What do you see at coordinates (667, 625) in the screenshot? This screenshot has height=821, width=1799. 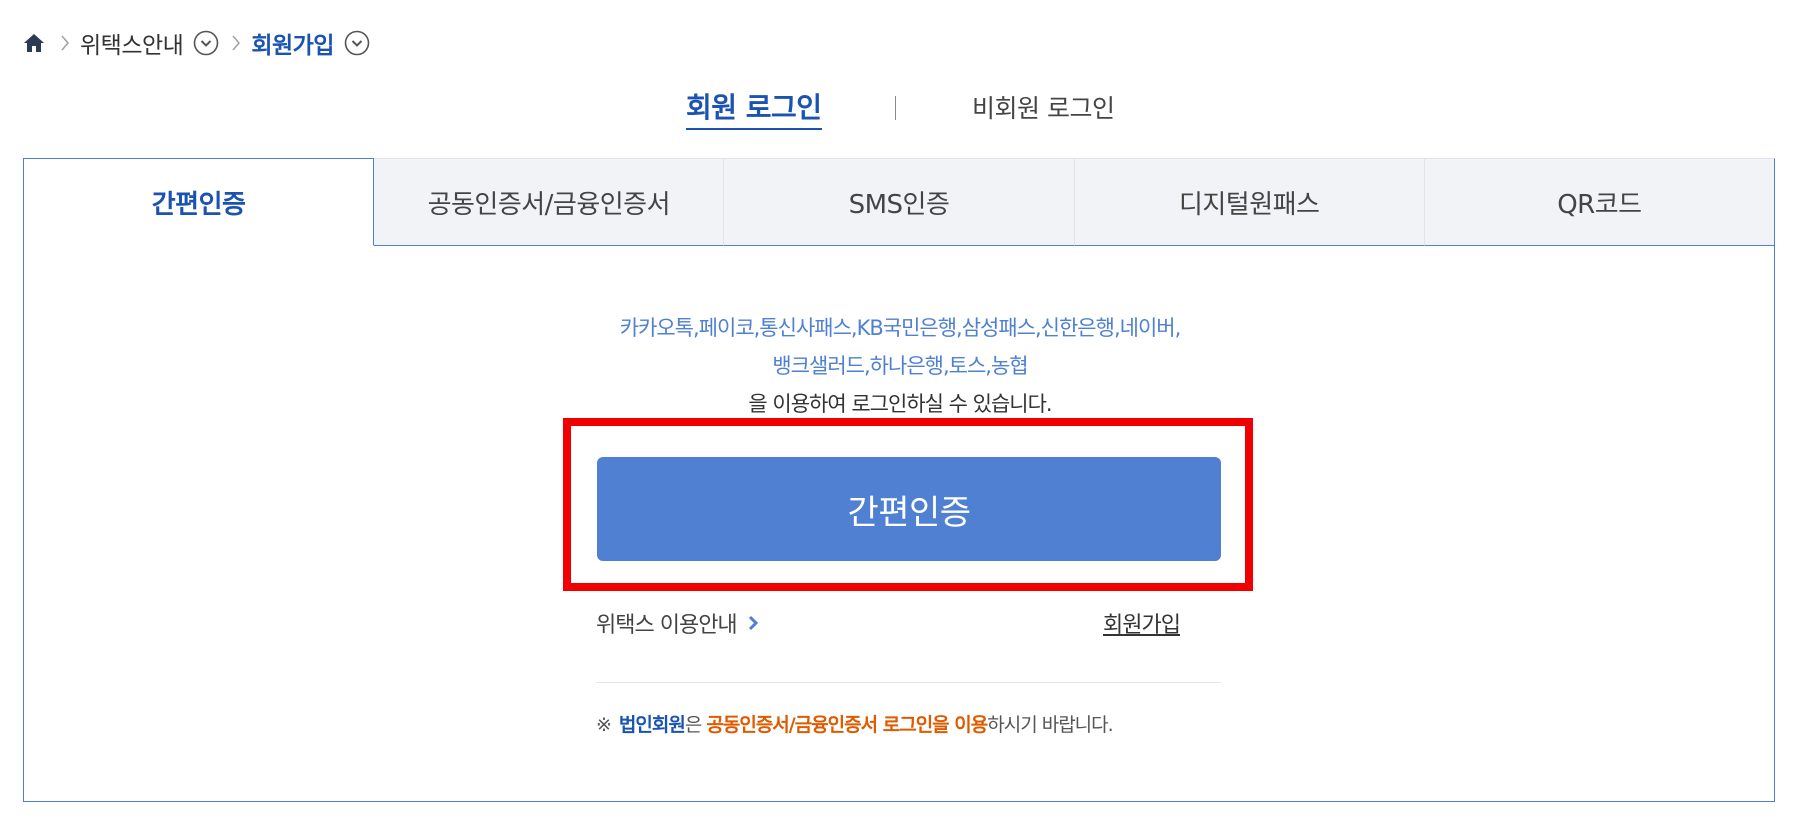 I see `wetax-guide-link-label: 위택스 이용안내` at bounding box center [667, 625].